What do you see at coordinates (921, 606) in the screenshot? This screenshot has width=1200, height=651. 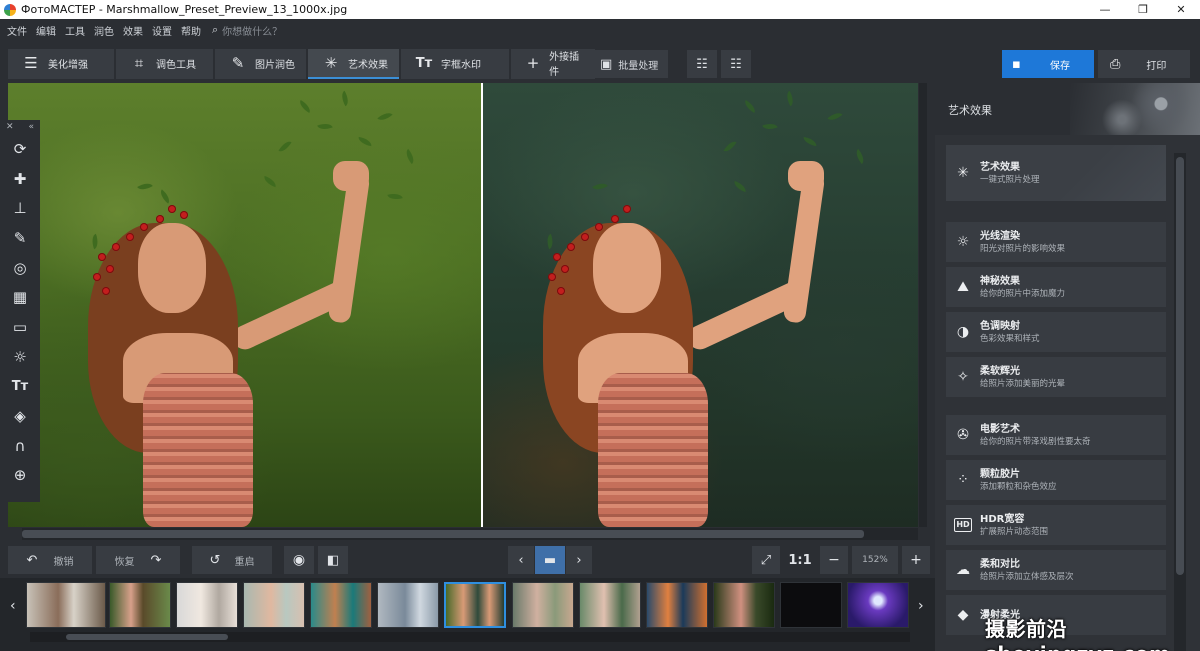 I see `filmstrip-next-icon: ›` at bounding box center [921, 606].